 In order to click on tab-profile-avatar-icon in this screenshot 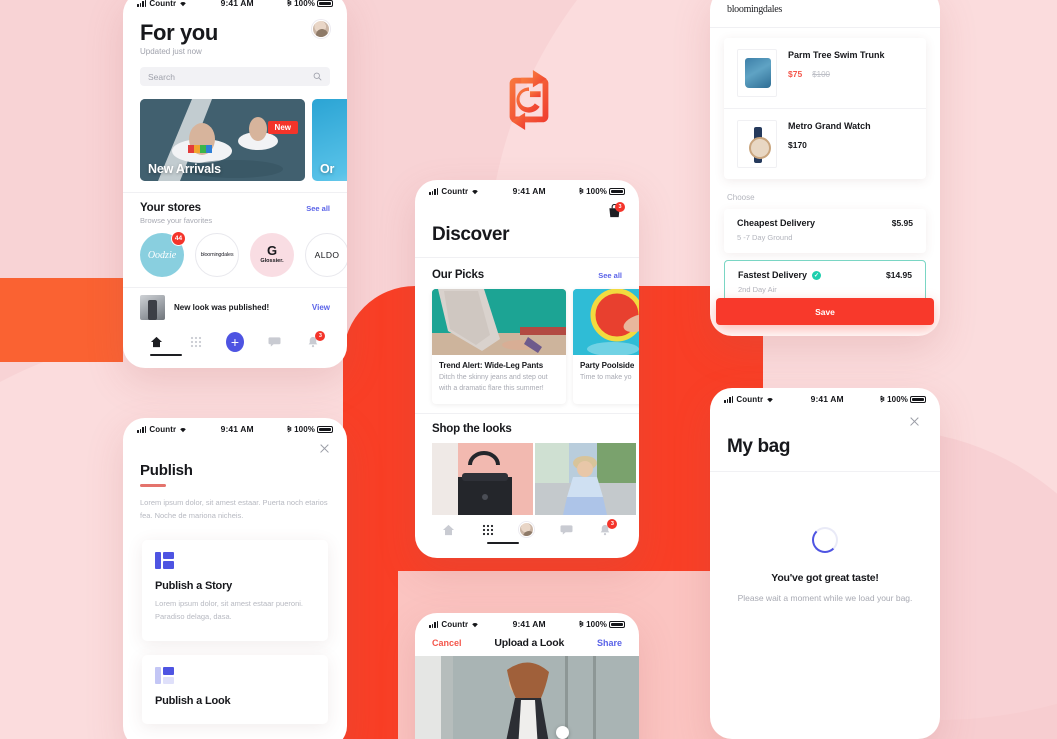, I will do `click(527, 530)`.